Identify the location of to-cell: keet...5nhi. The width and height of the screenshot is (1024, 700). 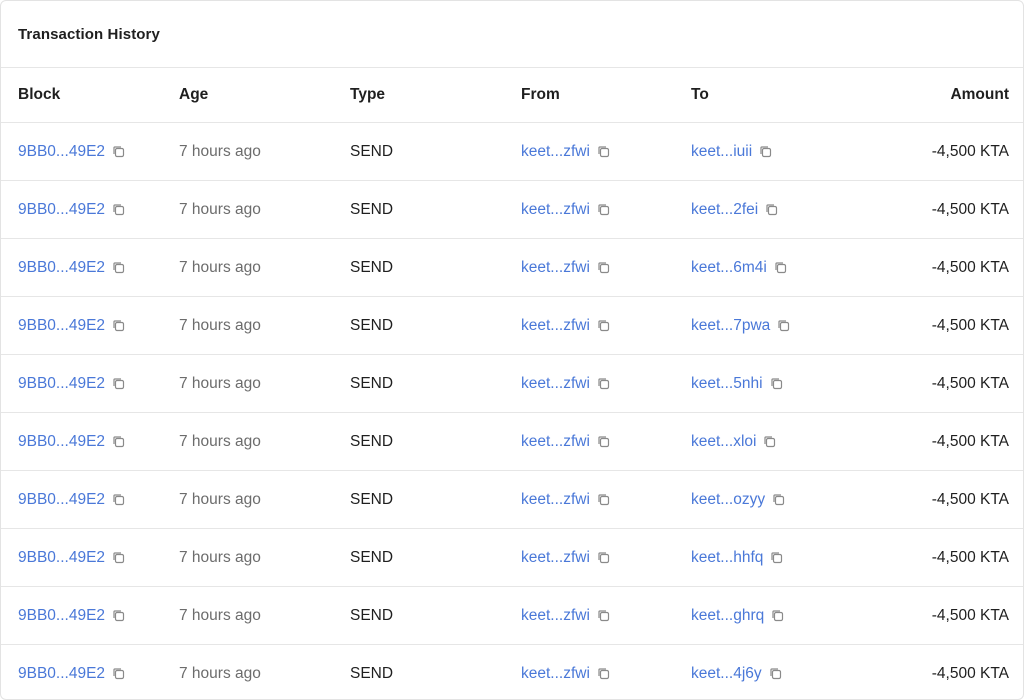
(737, 383).